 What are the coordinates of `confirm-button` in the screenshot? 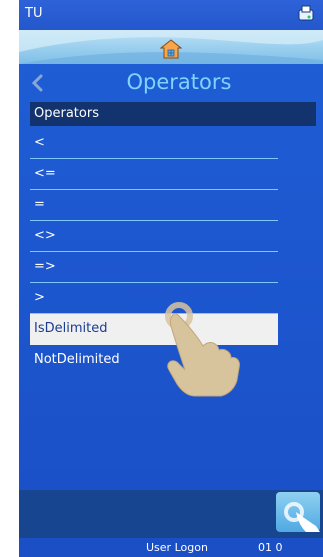 It's located at (298, 512).